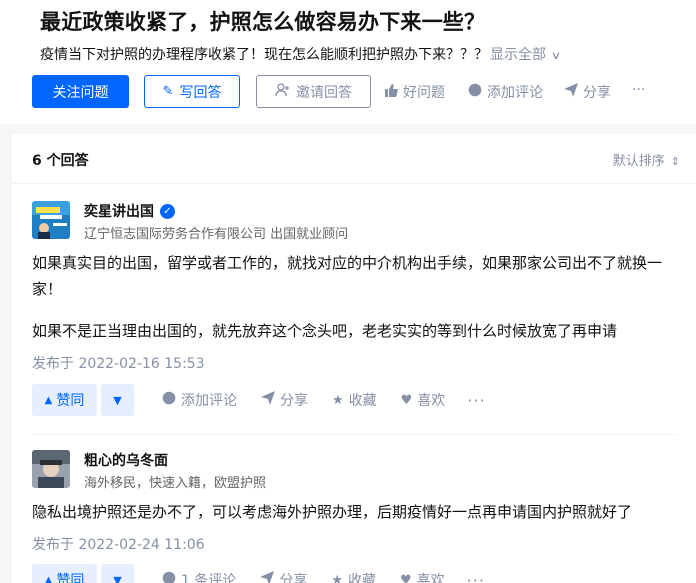 This screenshot has height=583, width=696. I want to click on answer-actions: ▲ 赞同 ▼ 添加评论 分享 ★ 收藏 ♥ 喜欢 ···, so click(259, 400).